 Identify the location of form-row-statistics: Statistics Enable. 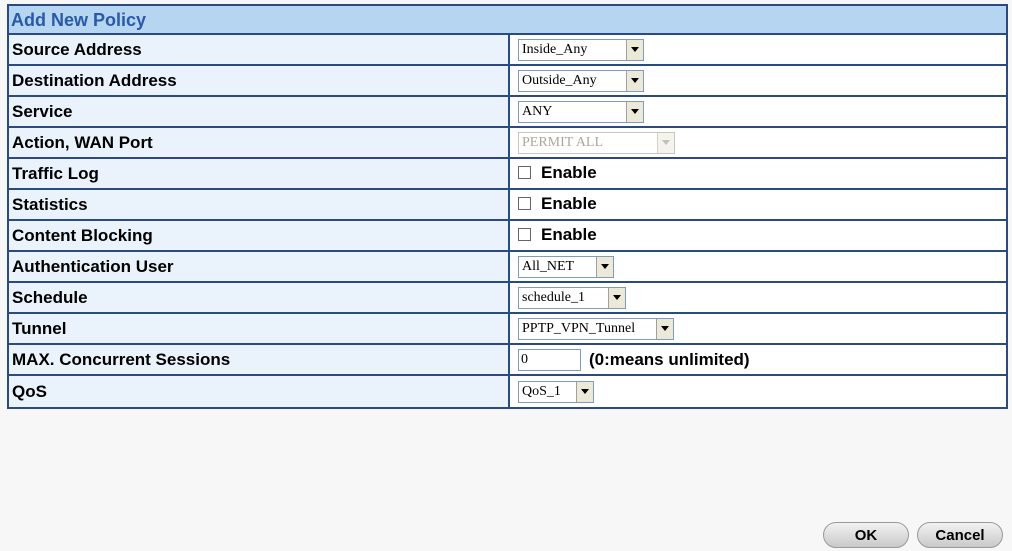
(507, 205).